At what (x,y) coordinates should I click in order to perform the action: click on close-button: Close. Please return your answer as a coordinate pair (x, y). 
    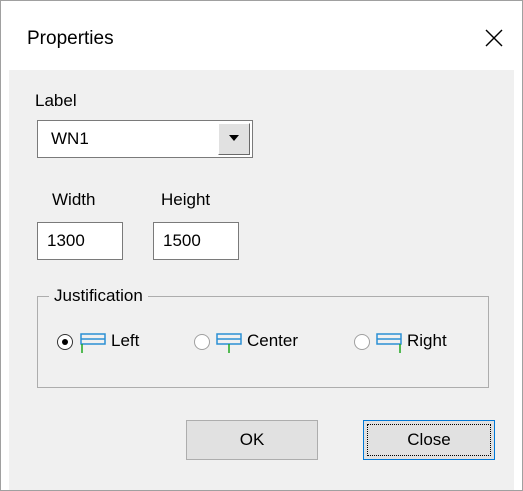
    Looking at the image, I should click on (429, 440).